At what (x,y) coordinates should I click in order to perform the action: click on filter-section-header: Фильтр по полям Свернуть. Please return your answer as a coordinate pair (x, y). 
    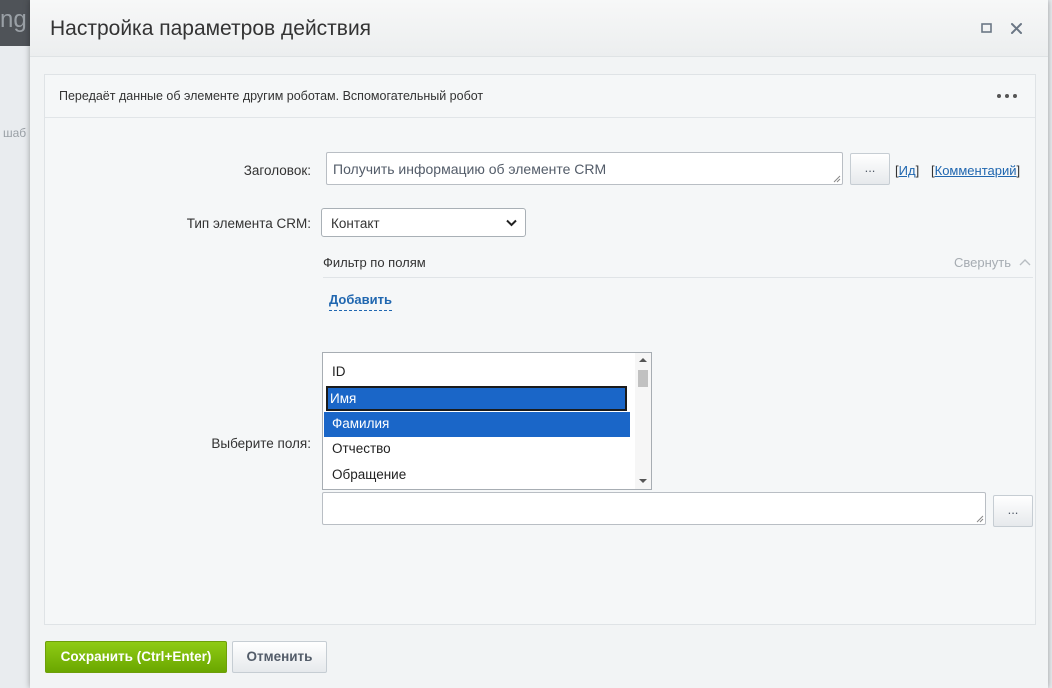
    Looking at the image, I should click on (678, 266).